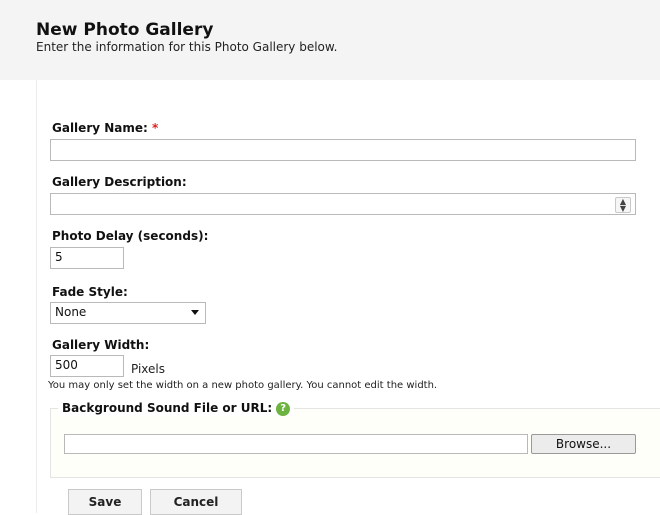 The width and height of the screenshot is (660, 515). Describe the element at coordinates (167, 408) in the screenshot. I see `background-sound-legend-text: Background Sound File or URL:` at that location.